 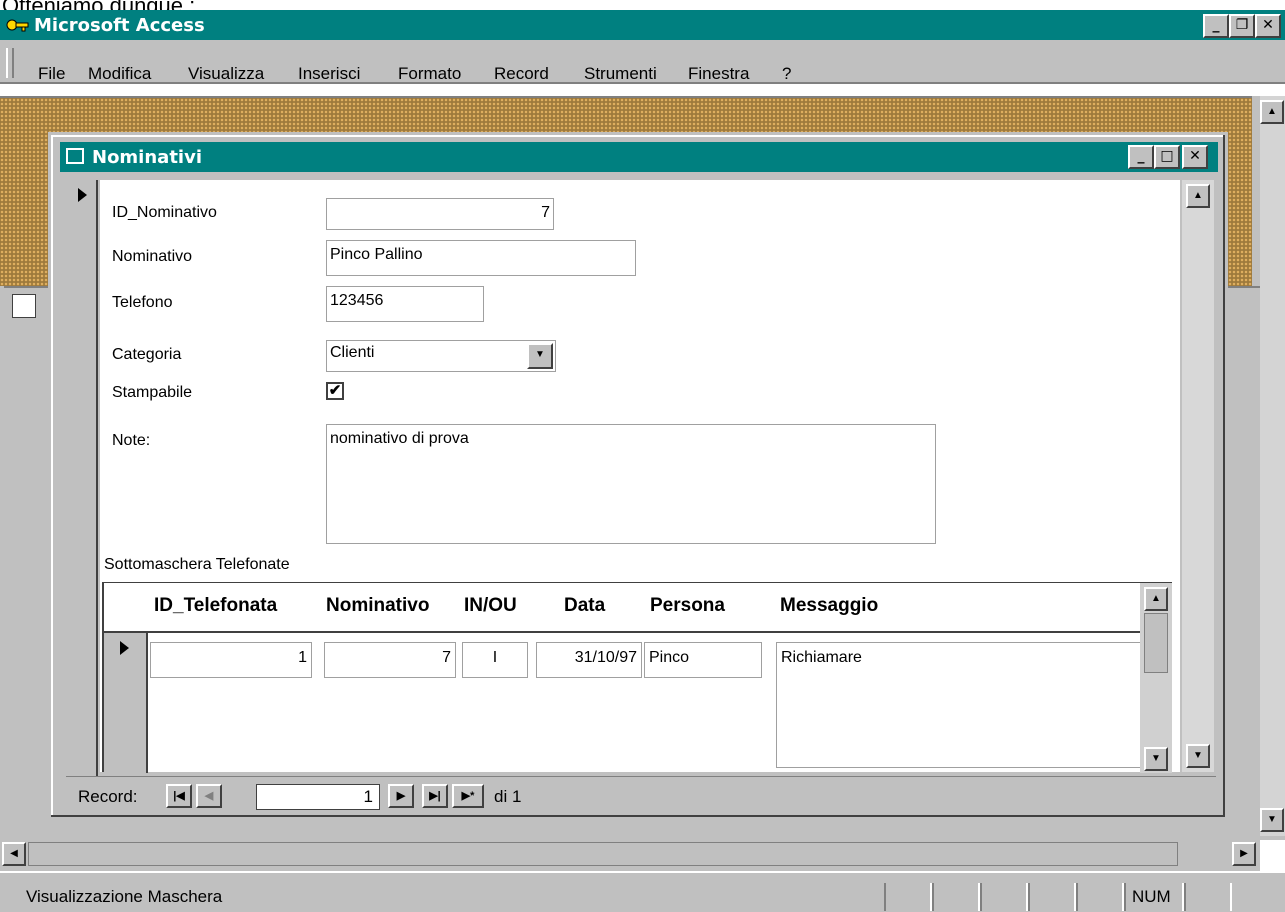 I want to click on form-close-button: ✕, so click(x=1195, y=157).